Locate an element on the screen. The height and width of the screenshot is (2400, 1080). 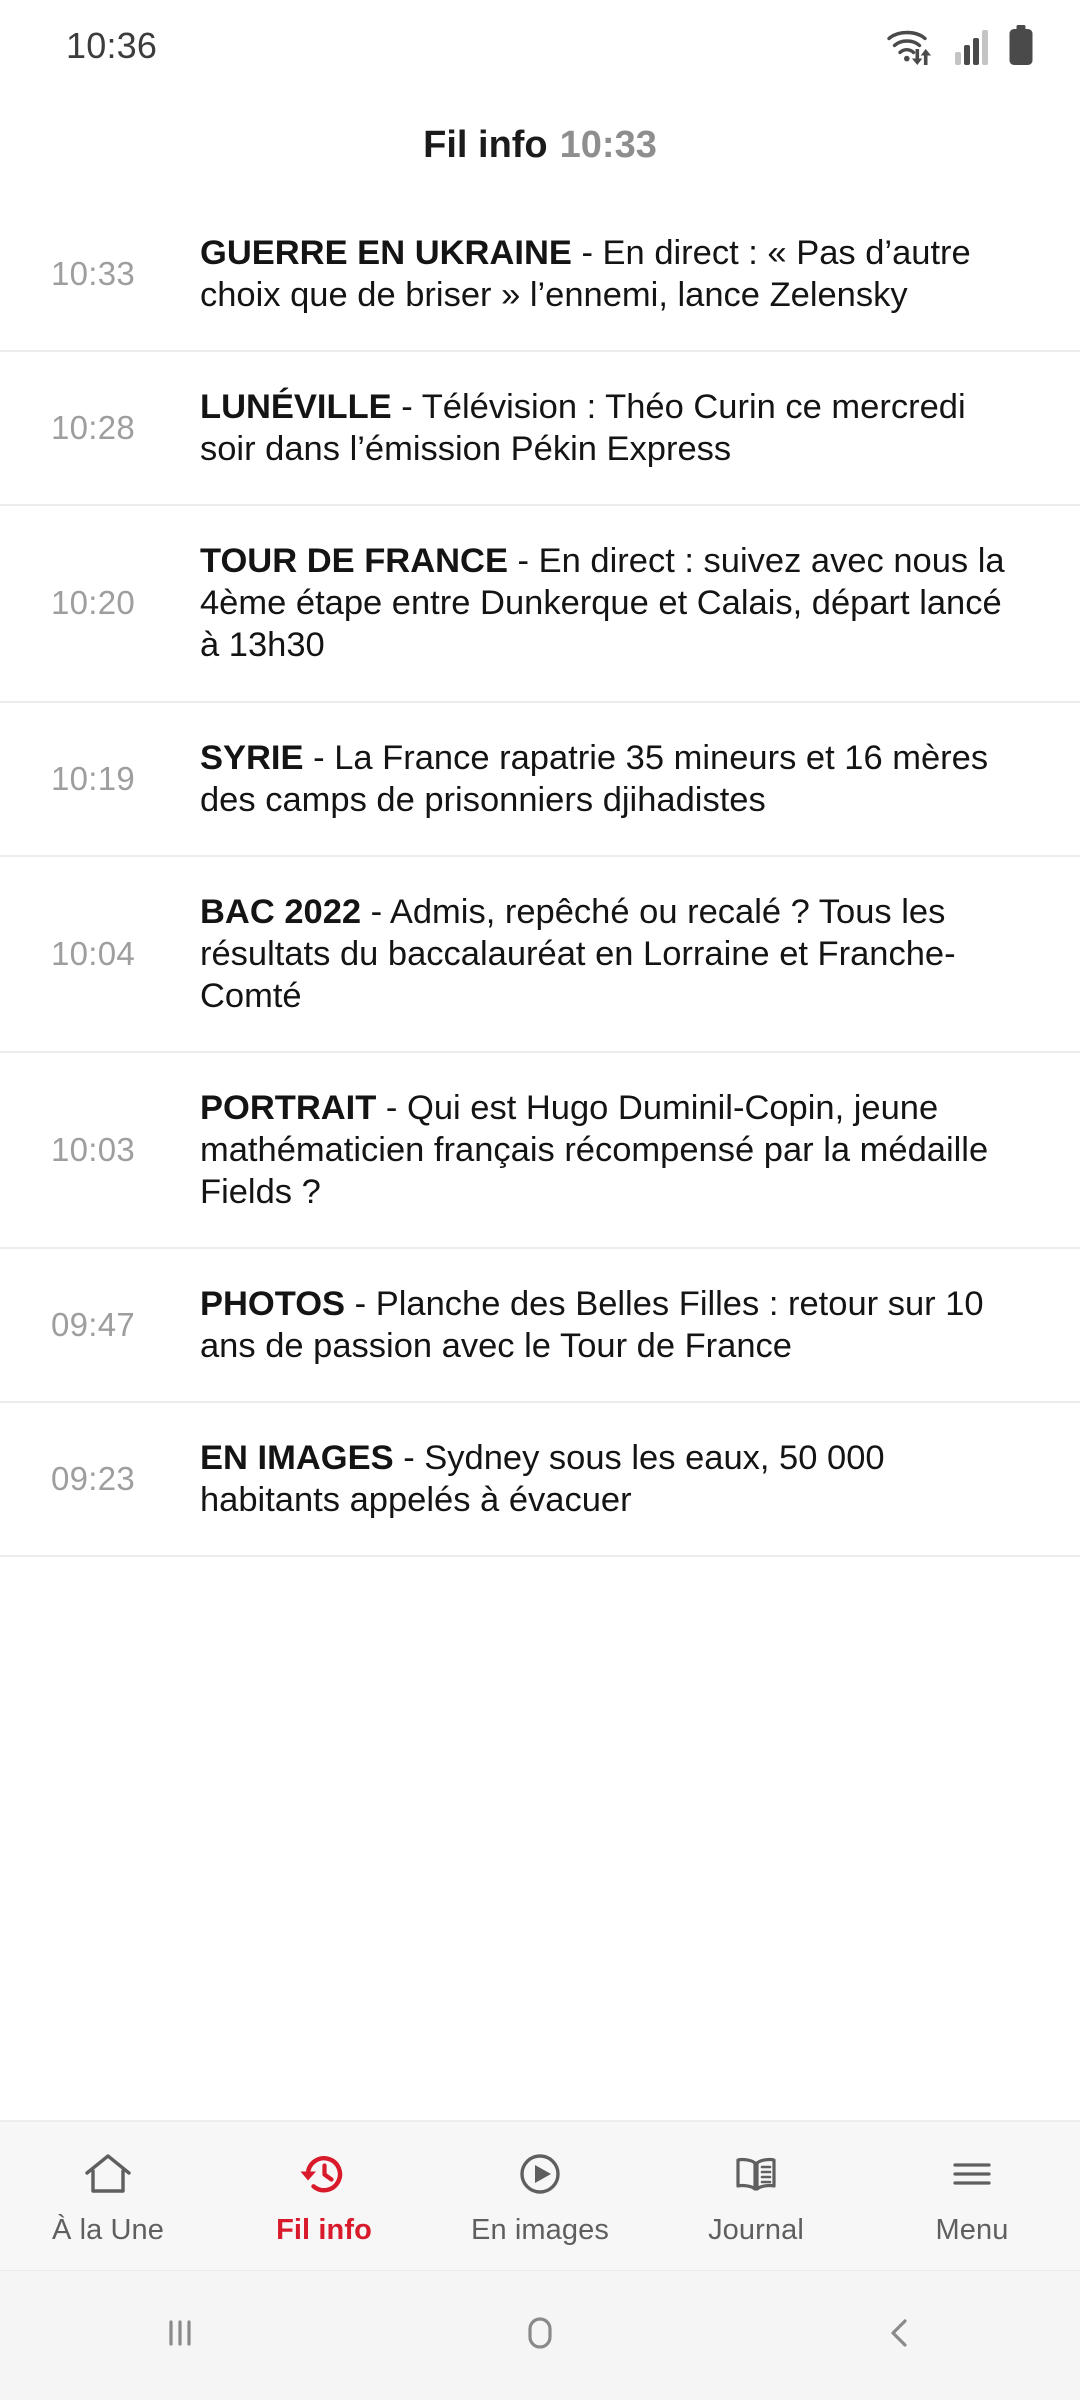
news-item-time: 10:33 is located at coordinates (93, 274).